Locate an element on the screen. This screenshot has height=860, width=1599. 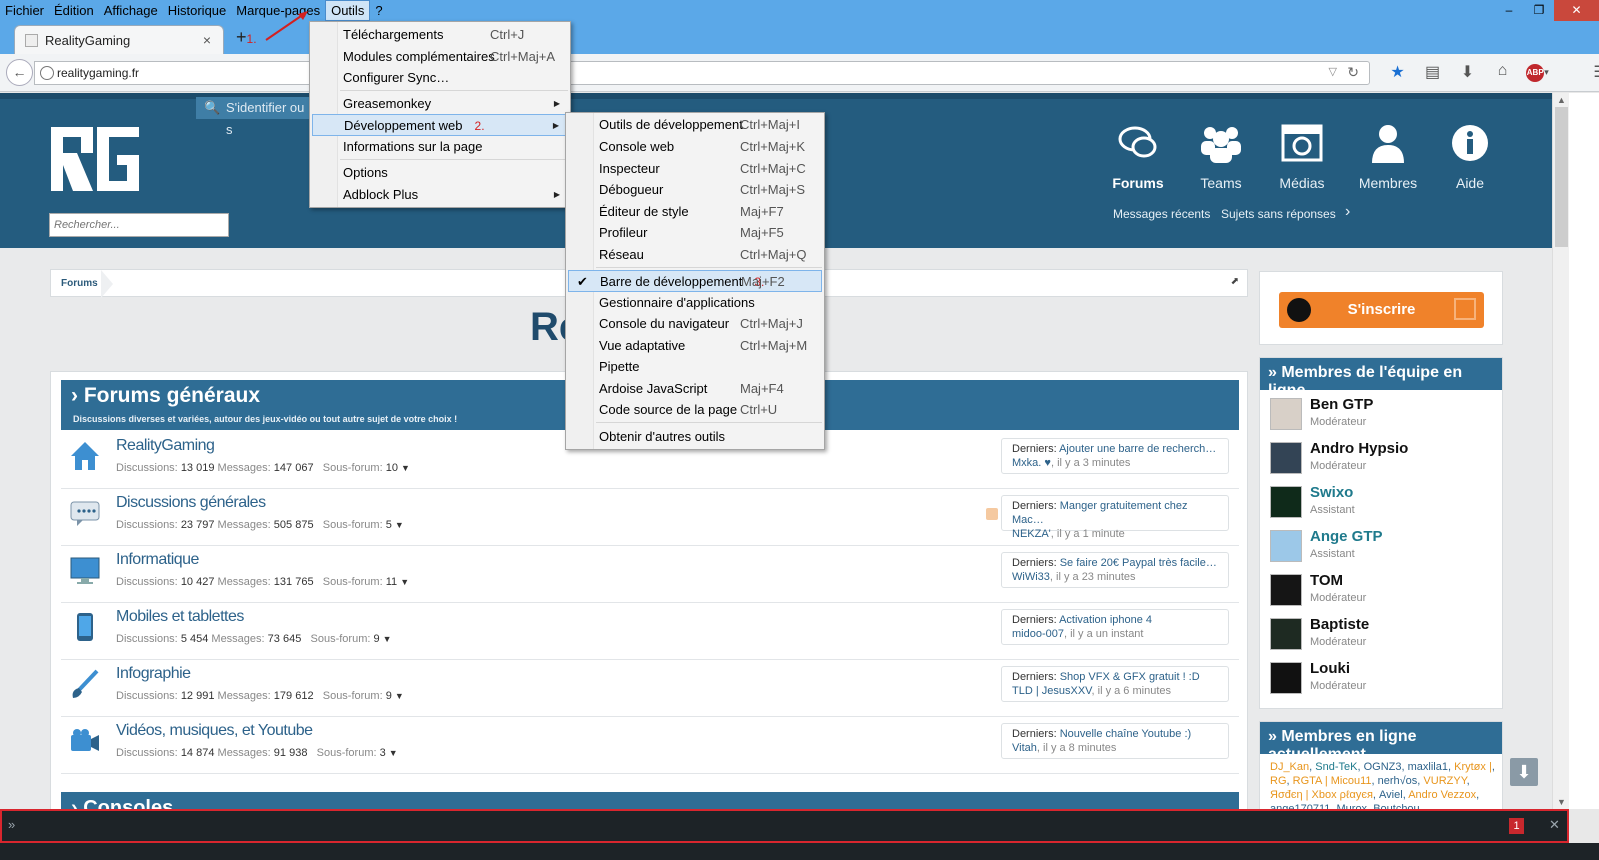
online-user: Krytøx | is located at coordinates (1473, 767).